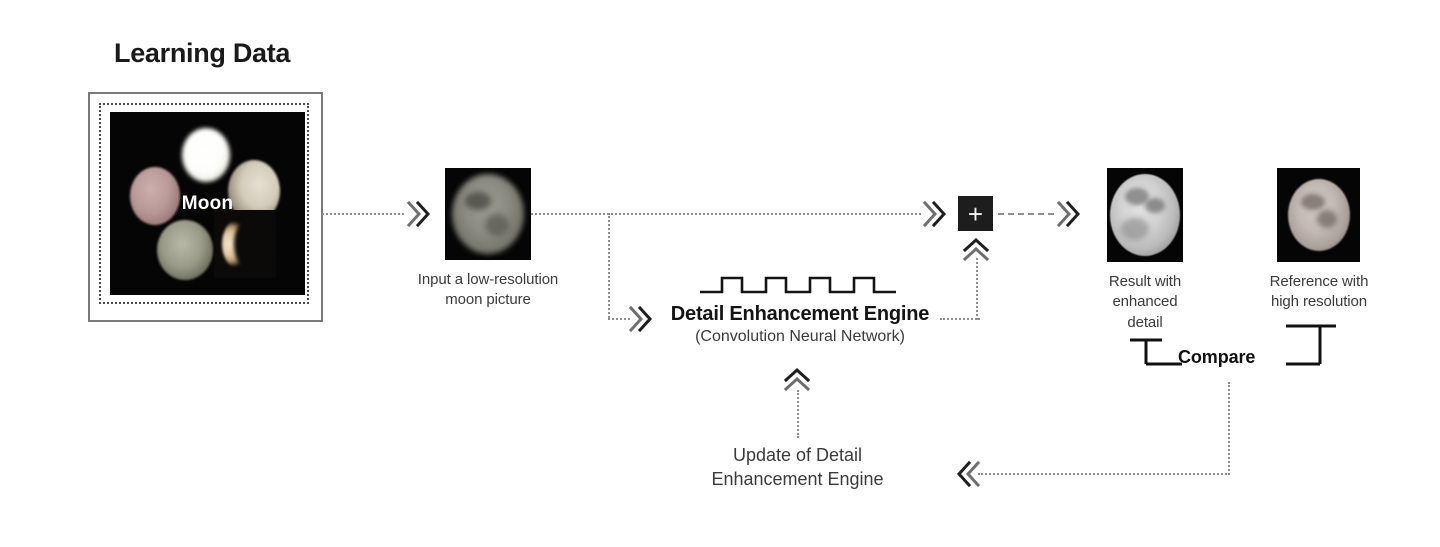 This screenshot has height=547, width=1440. I want to click on result-moon-disc-icon, so click(1145, 215).